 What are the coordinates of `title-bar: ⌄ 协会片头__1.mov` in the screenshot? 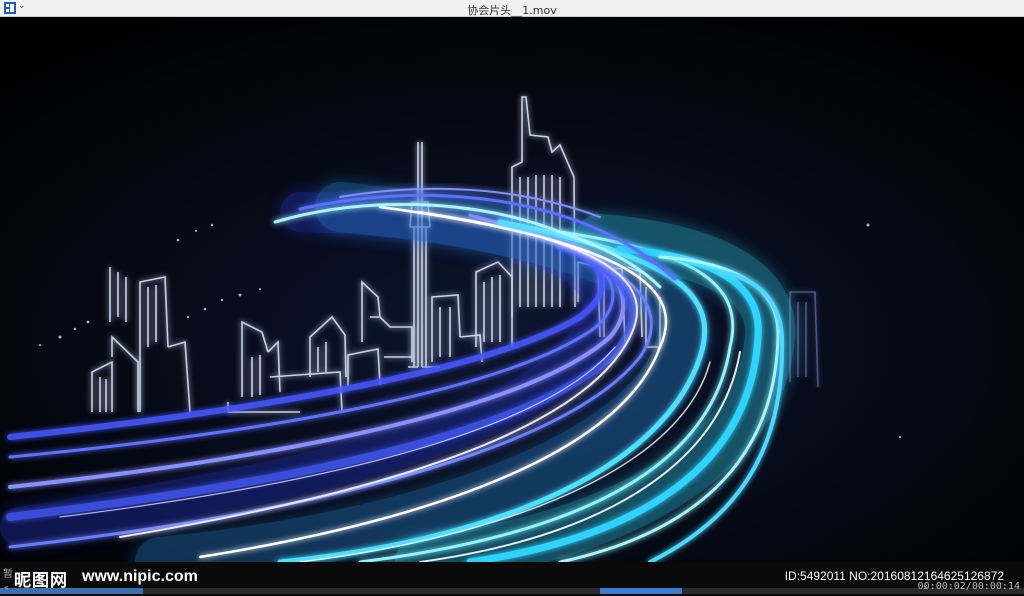 It's located at (512, 8).